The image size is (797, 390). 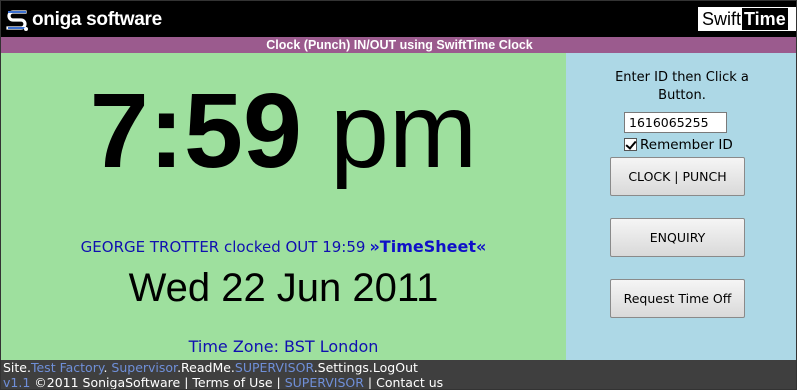 I want to click on swifttime-logo: Swift Time, so click(x=747, y=19).